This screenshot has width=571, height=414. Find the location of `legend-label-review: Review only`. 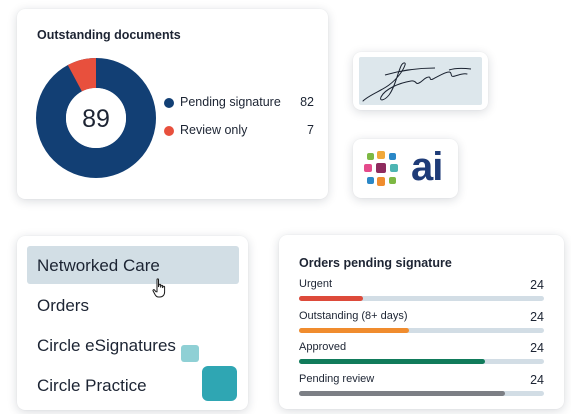

legend-label-review: Review only is located at coordinates (214, 130).